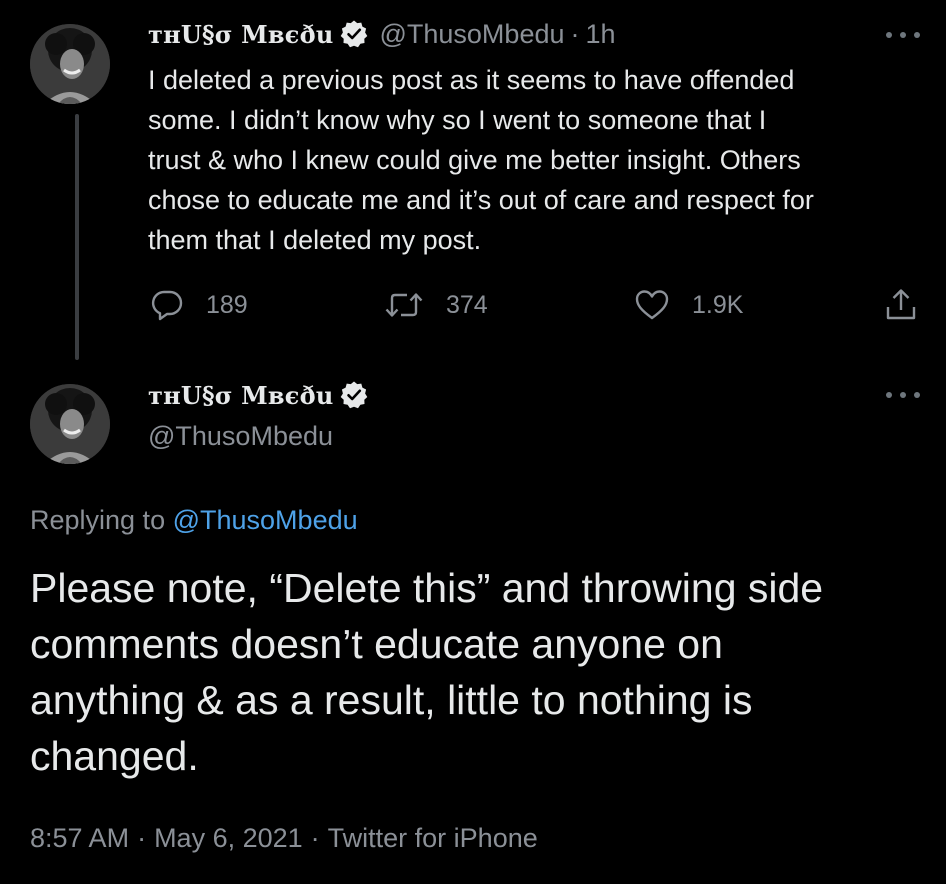 The width and height of the screenshot is (946, 884). Describe the element at coordinates (467, 304) in the screenshot. I see `retweet-count: 374` at that location.